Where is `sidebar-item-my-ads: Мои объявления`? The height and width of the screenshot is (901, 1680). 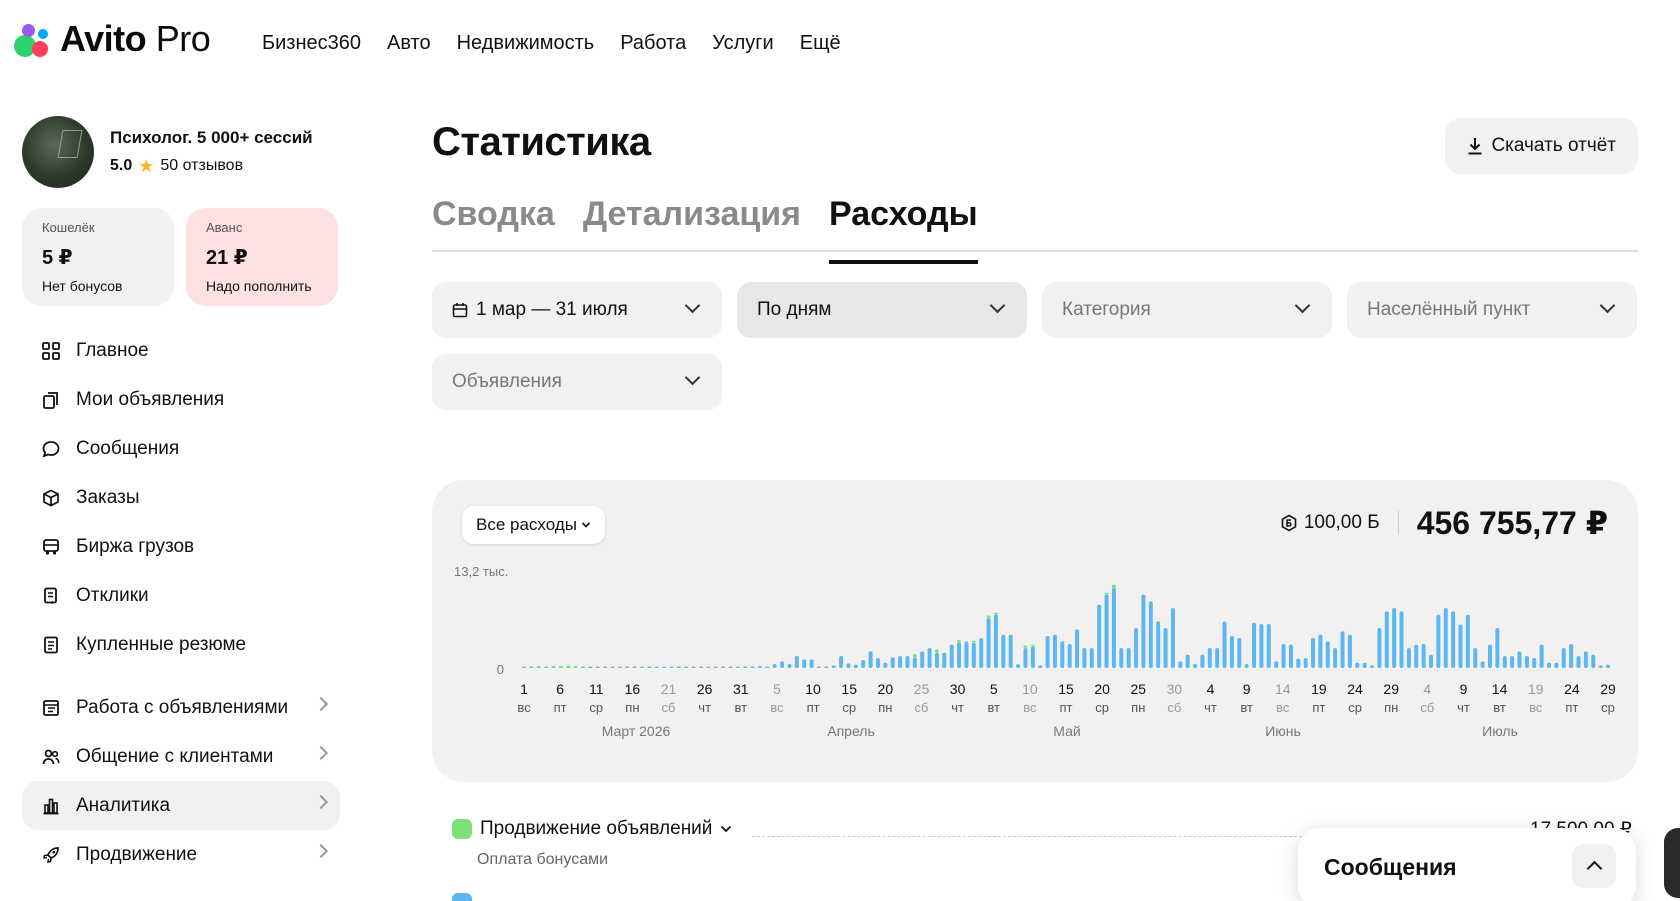
sidebar-item-my-ads: Мои объявления is located at coordinates (181, 399).